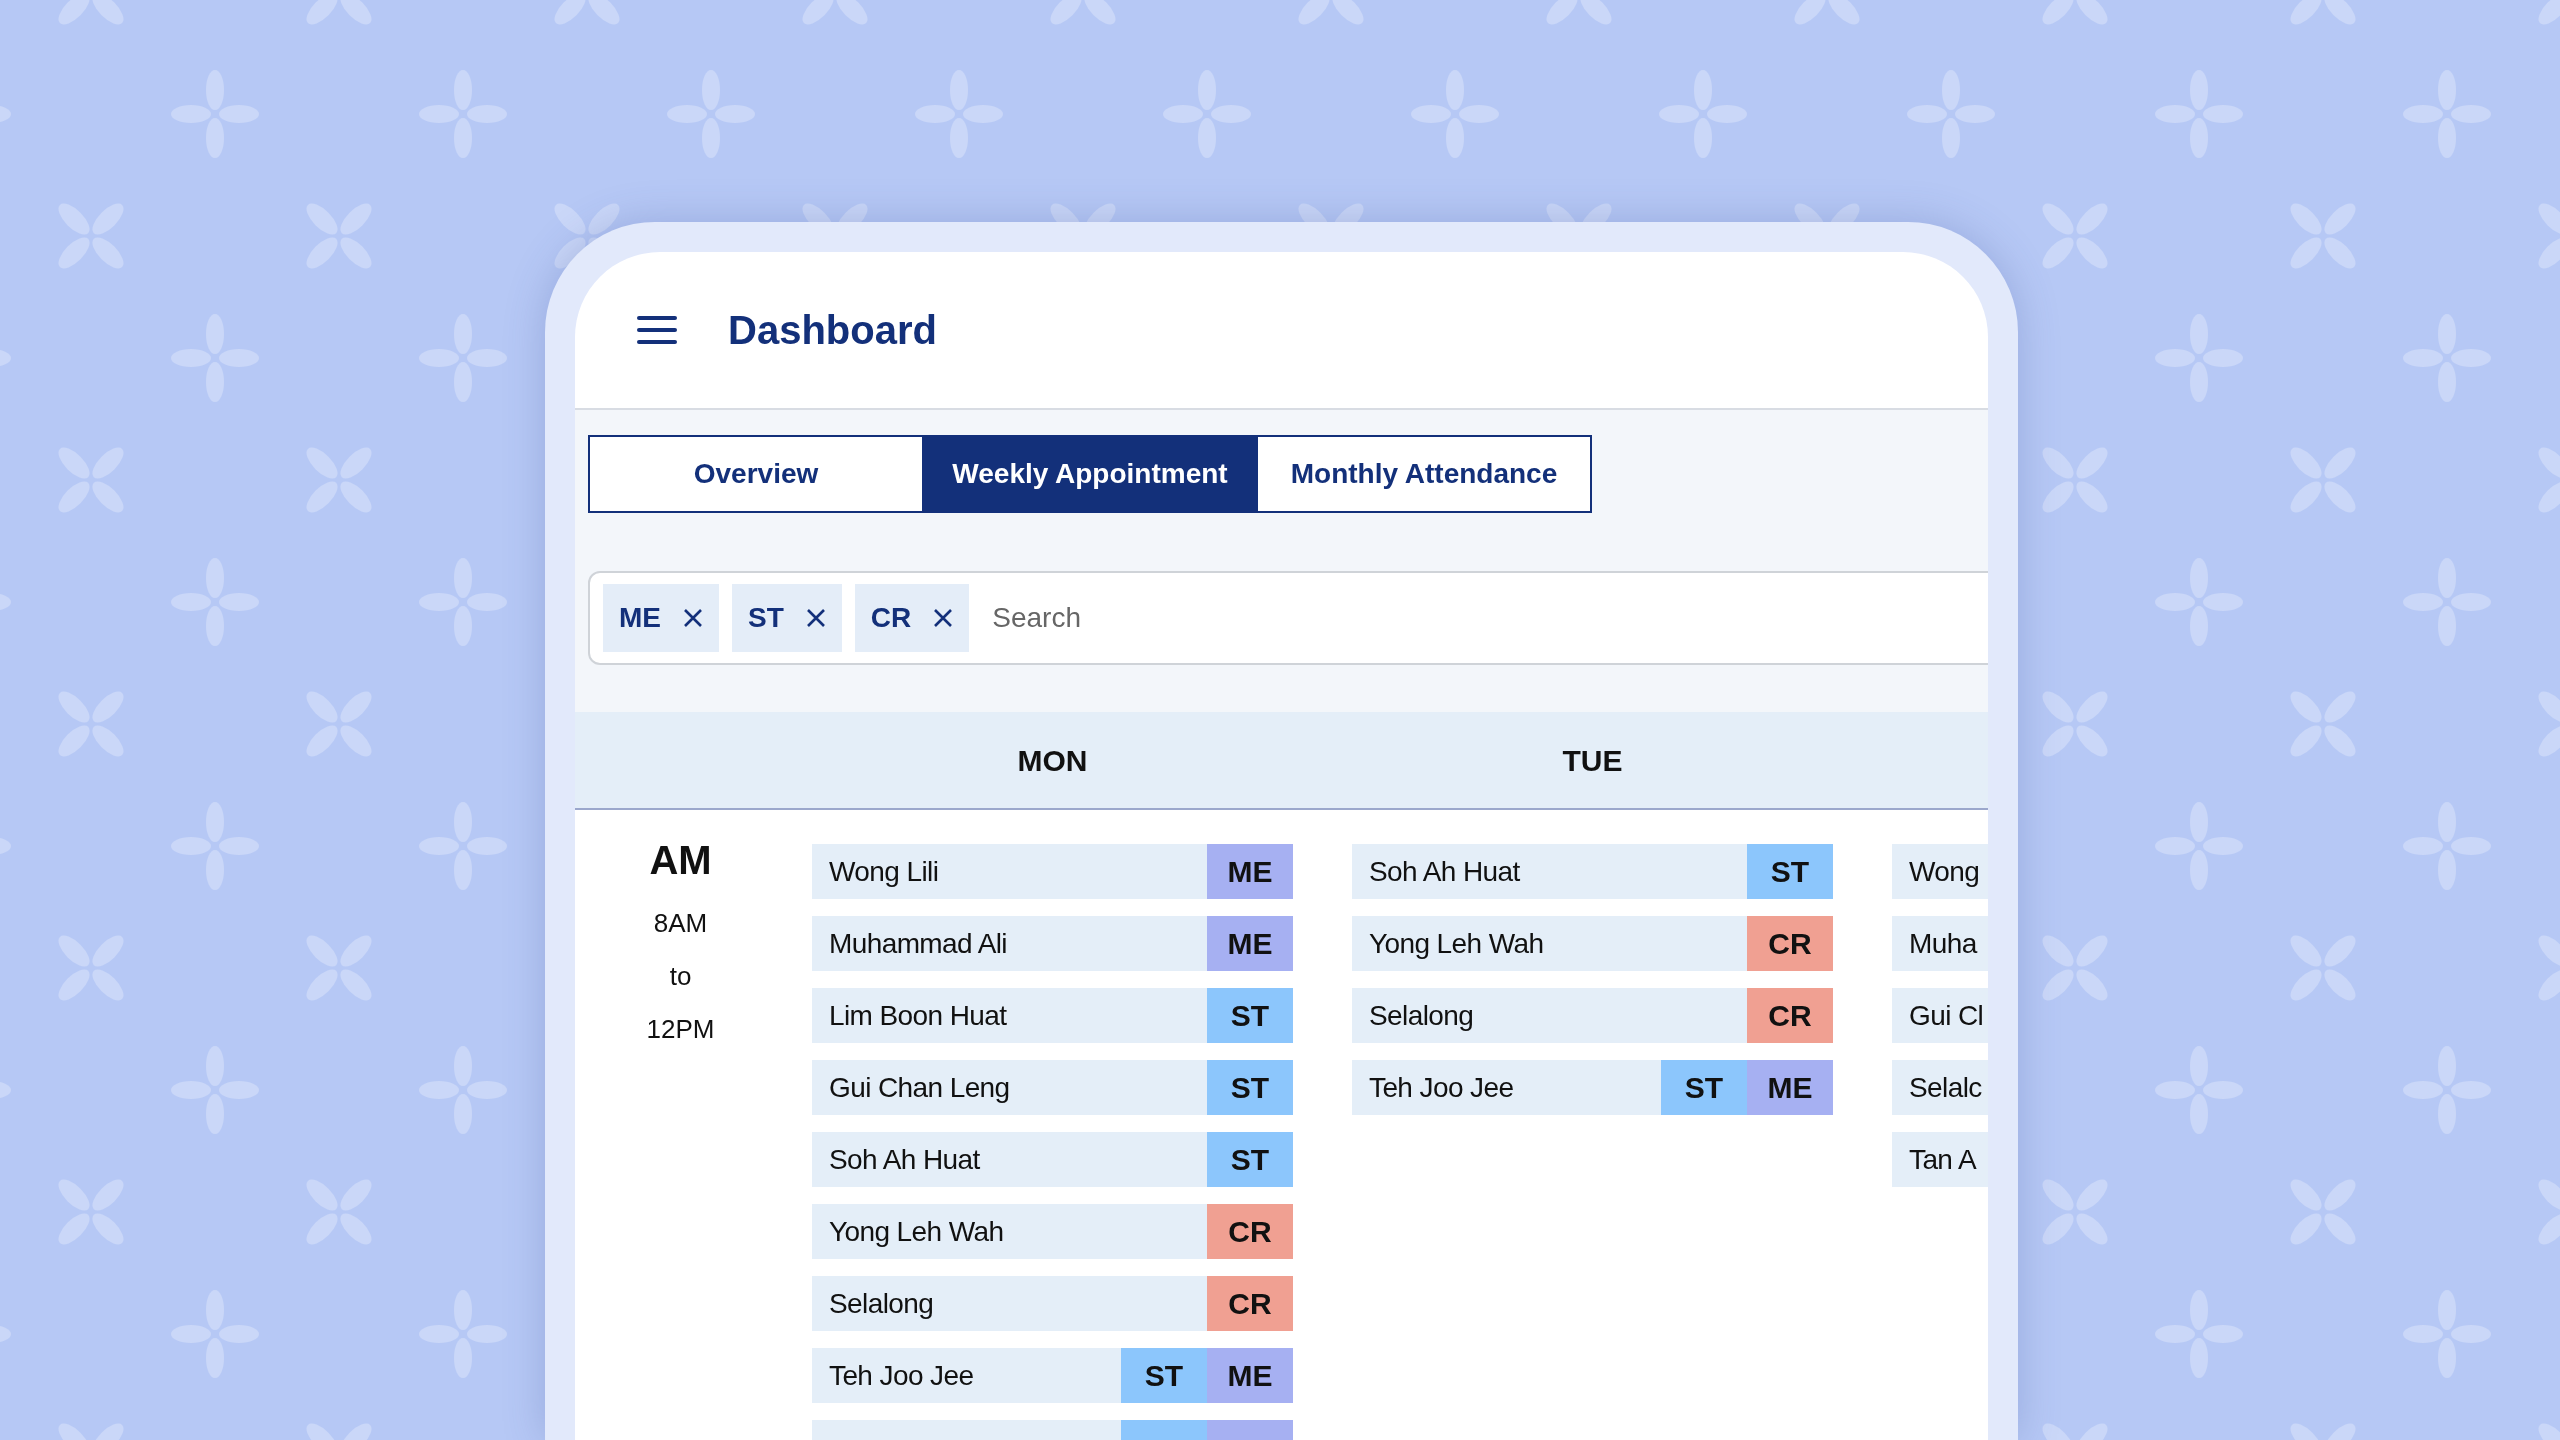 The height and width of the screenshot is (1440, 2560). Describe the element at coordinates (1052, 1087) in the screenshot. I see `appointment-row: Gui Chan Leng ST` at that location.